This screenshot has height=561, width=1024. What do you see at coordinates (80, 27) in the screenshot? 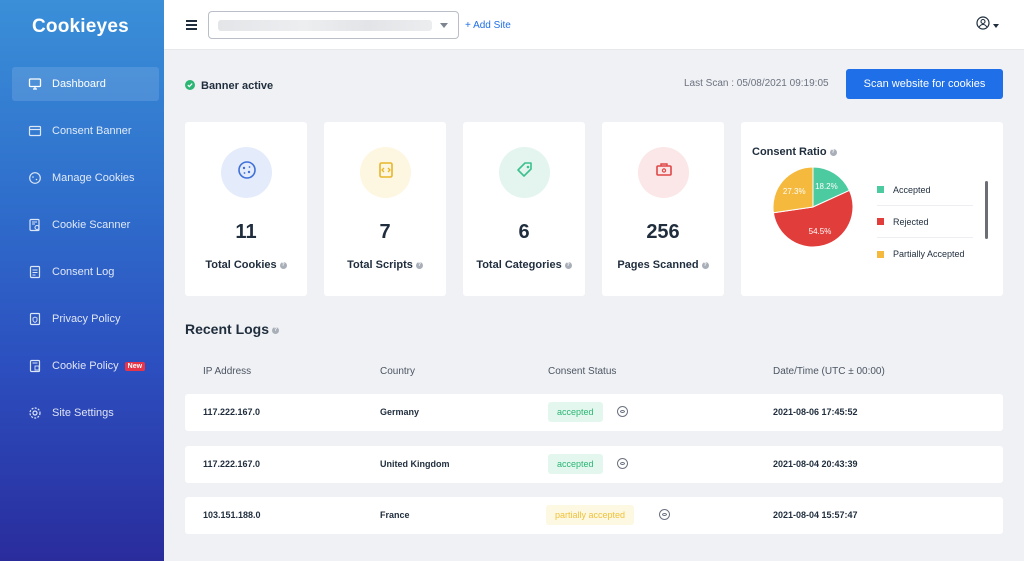
I see `app-logo: Cookieyes` at bounding box center [80, 27].